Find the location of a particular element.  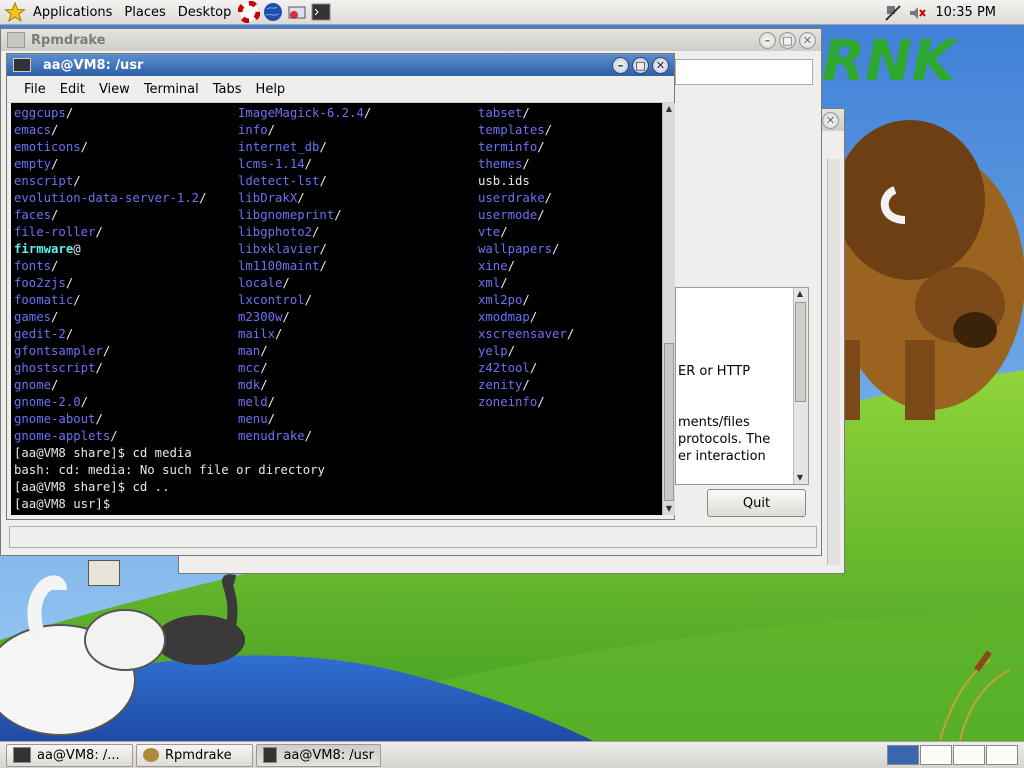

rpmdrake-title-icon is located at coordinates (16, 40).